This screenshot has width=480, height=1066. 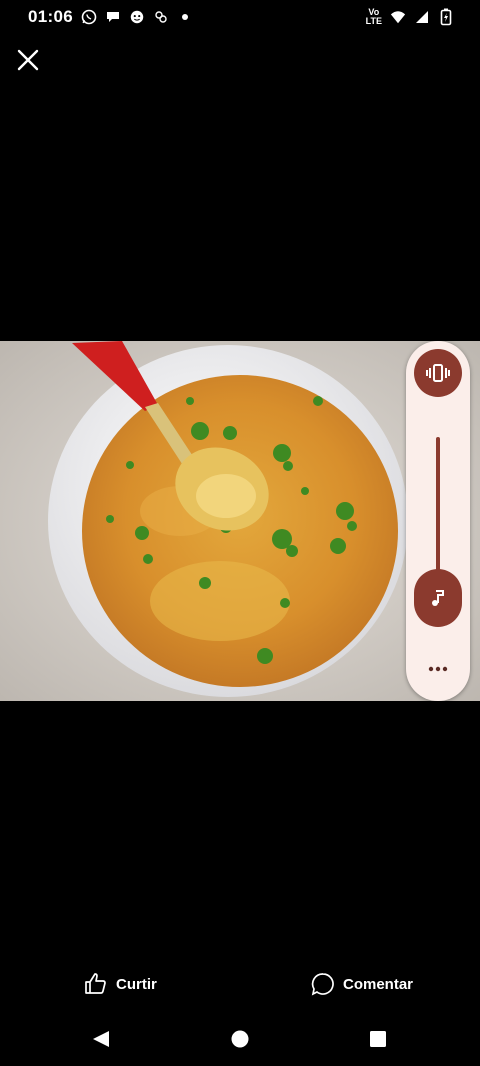 I want to click on music-note-icon, so click(x=438, y=598).